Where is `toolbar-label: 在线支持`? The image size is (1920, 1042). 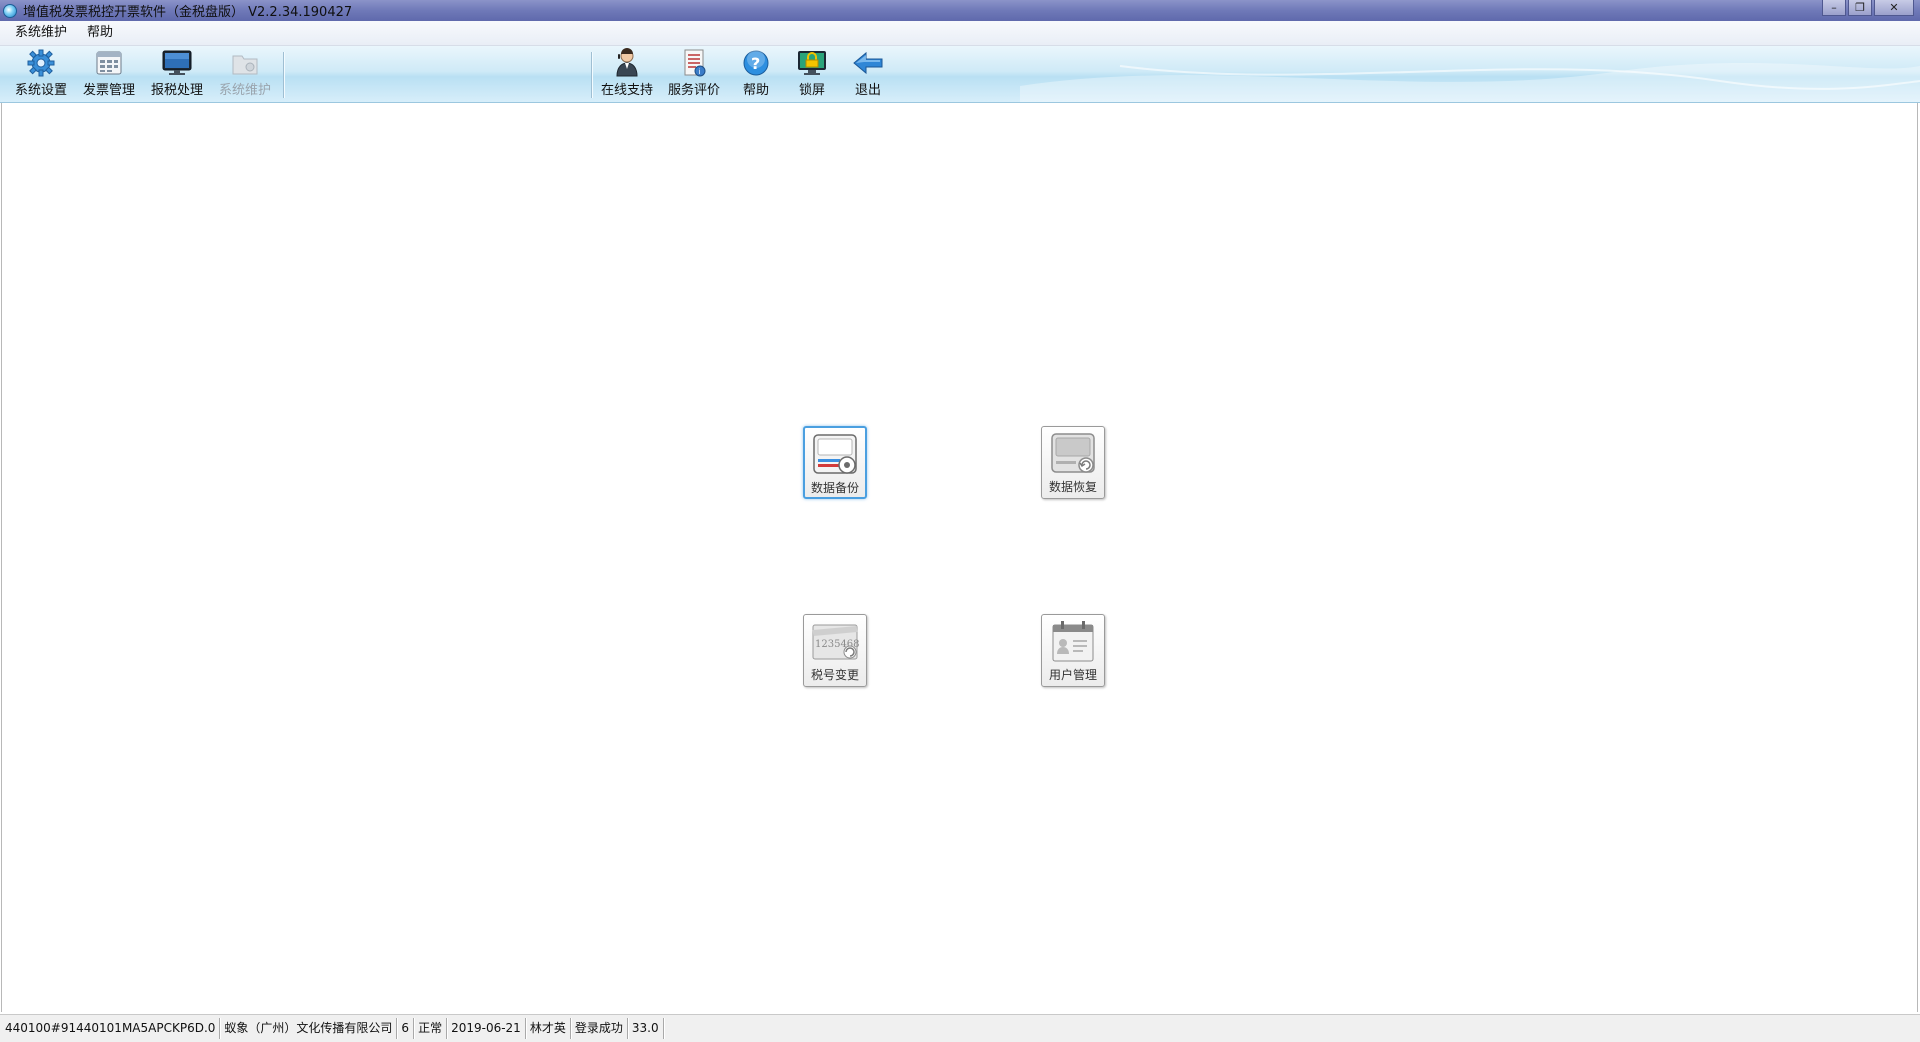
toolbar-label: 在线支持 is located at coordinates (626, 90).